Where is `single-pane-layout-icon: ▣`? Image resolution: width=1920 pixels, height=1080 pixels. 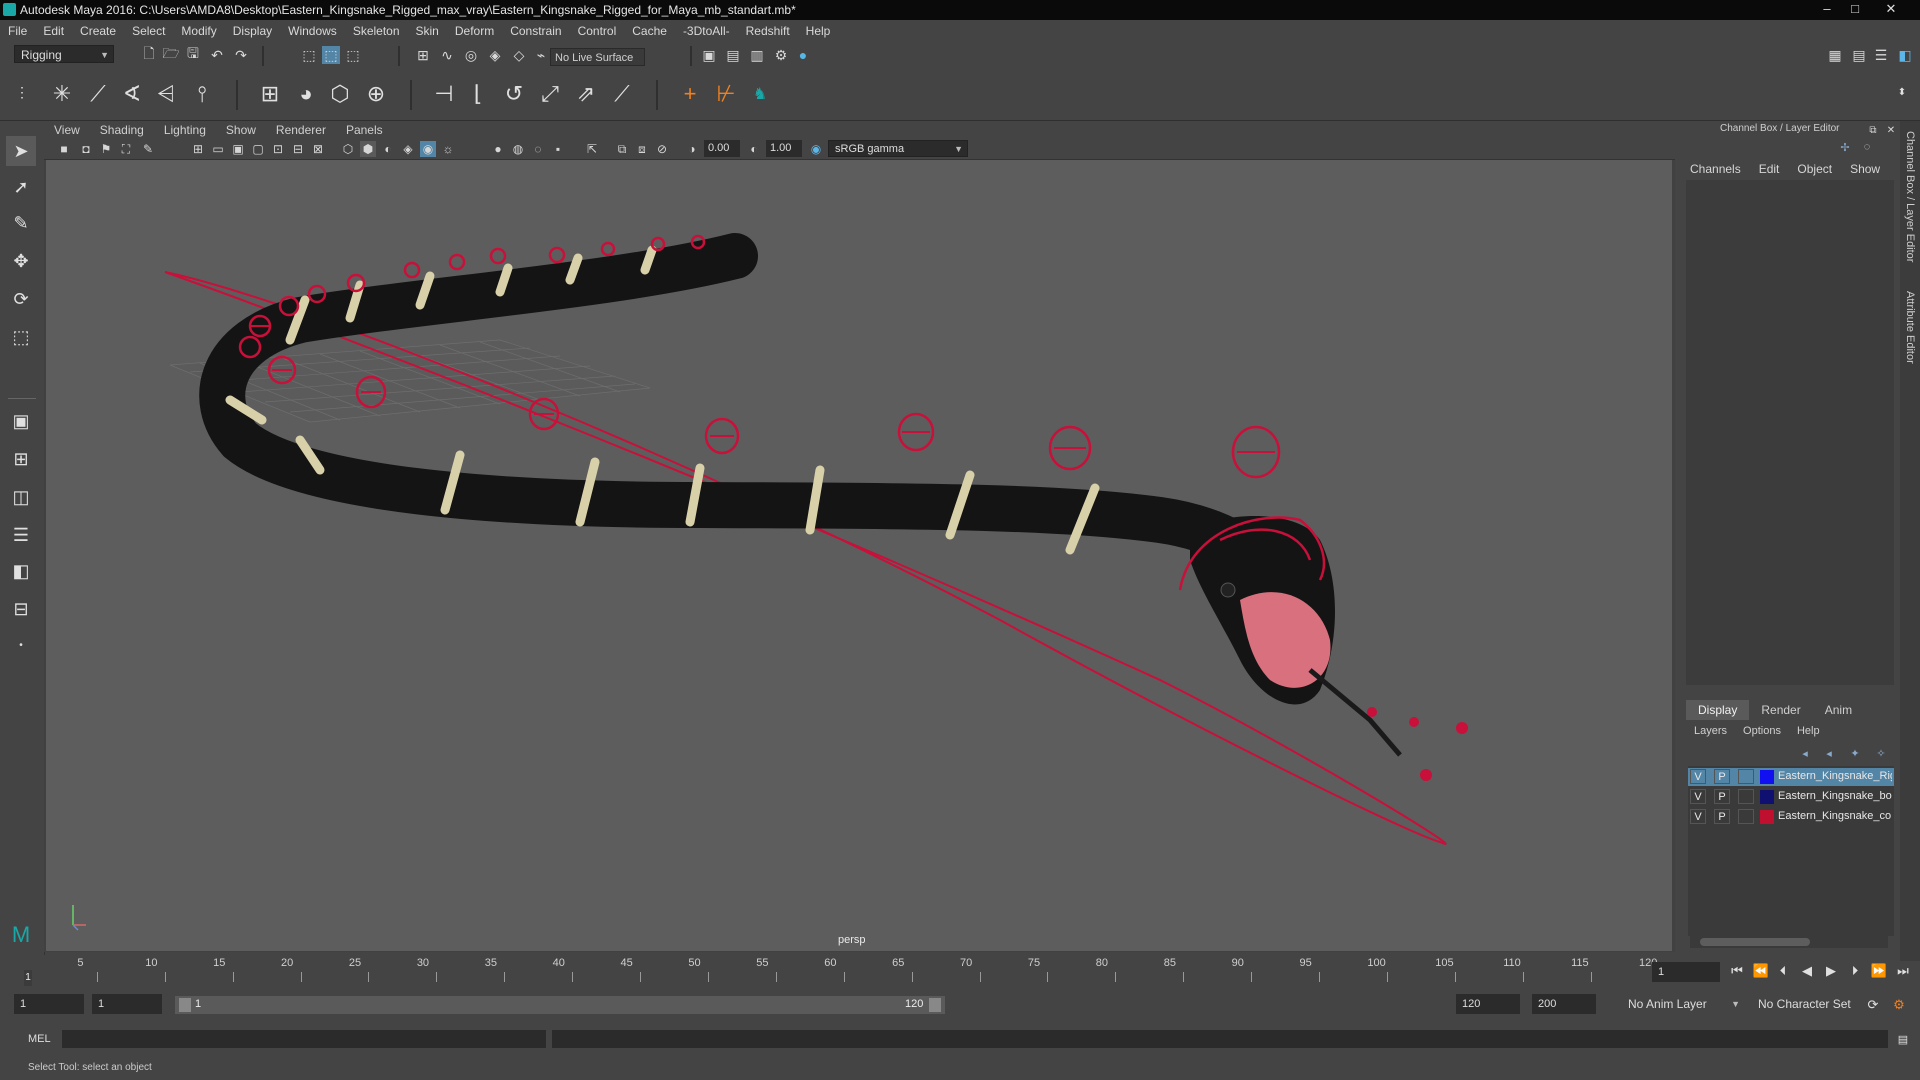
single-pane-layout-icon: ▣ is located at coordinates (21, 421).